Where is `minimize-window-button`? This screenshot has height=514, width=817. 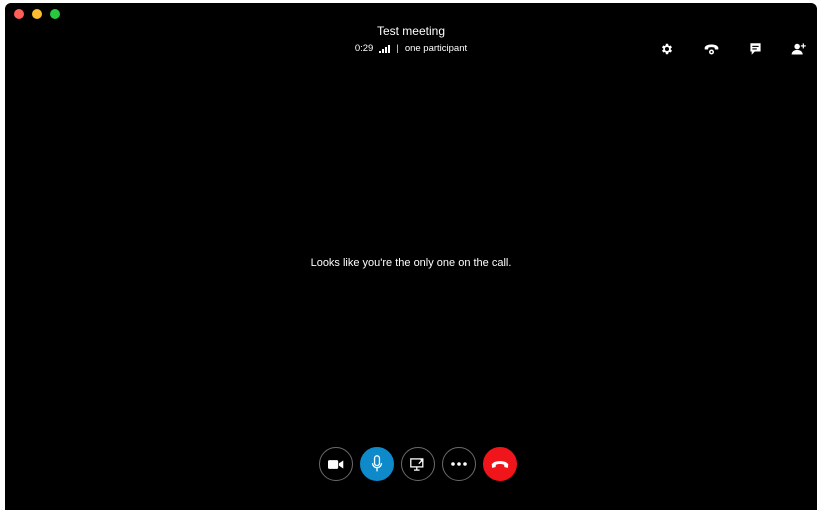
minimize-window-button is located at coordinates (37, 14).